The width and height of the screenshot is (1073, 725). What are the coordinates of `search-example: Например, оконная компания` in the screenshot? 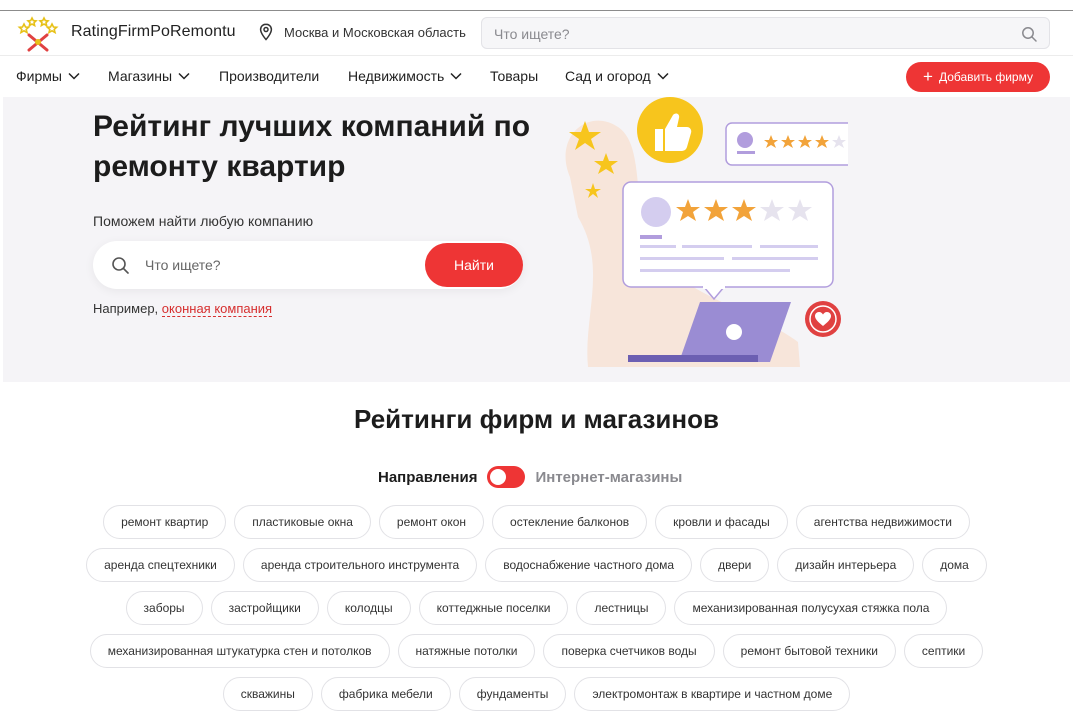 It's located at (183, 309).